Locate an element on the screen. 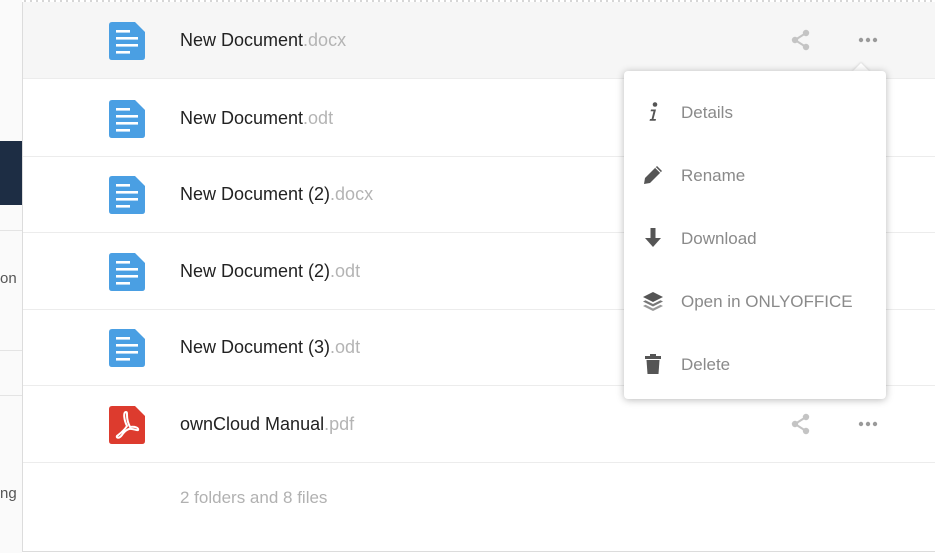 Image resolution: width=935 pixels, height=553 pixels. menu-item-label: Download is located at coordinates (719, 238).